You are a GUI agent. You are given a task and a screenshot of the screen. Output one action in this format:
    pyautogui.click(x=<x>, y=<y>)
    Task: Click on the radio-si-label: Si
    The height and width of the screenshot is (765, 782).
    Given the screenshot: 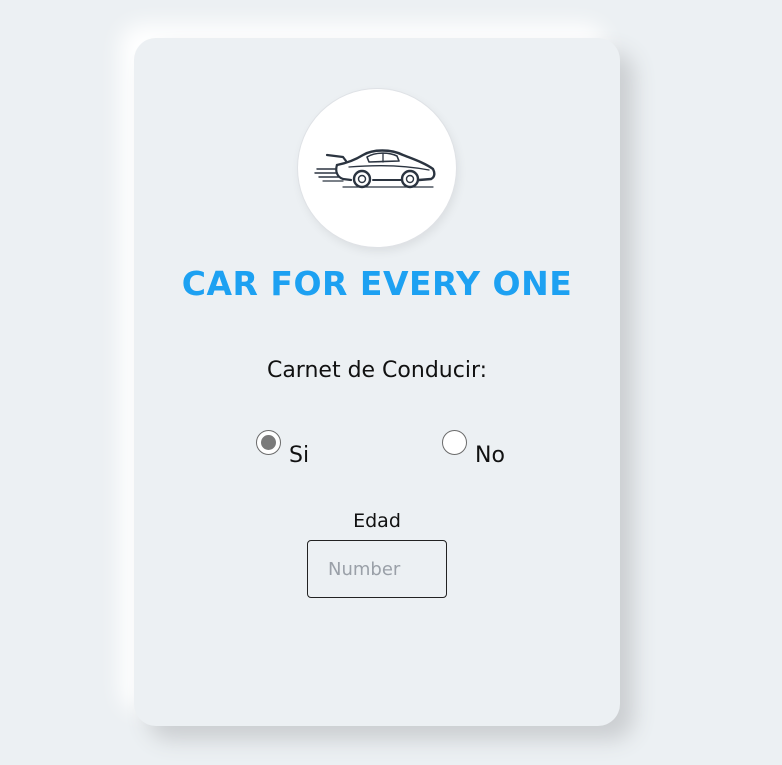 What is the action you would take?
    pyautogui.click(x=299, y=455)
    